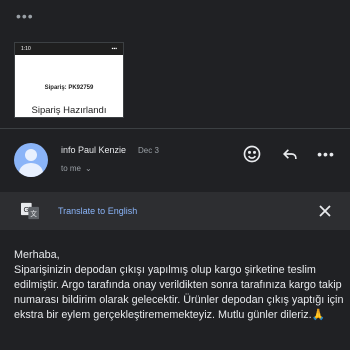 The height and width of the screenshot is (350, 350). What do you see at coordinates (325, 211) in the screenshot?
I see `close-icon` at bounding box center [325, 211].